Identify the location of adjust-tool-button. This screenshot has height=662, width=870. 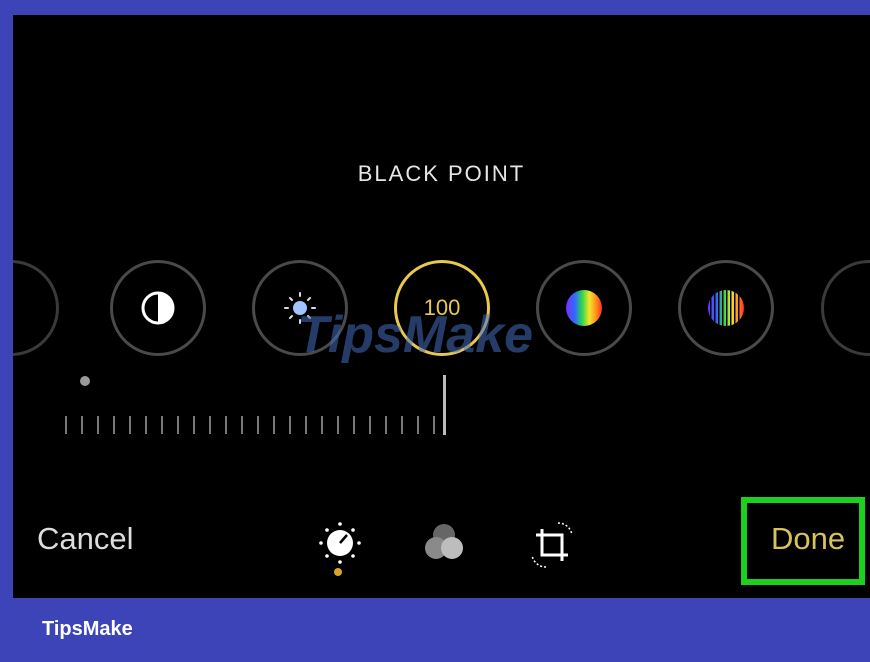
(340, 545).